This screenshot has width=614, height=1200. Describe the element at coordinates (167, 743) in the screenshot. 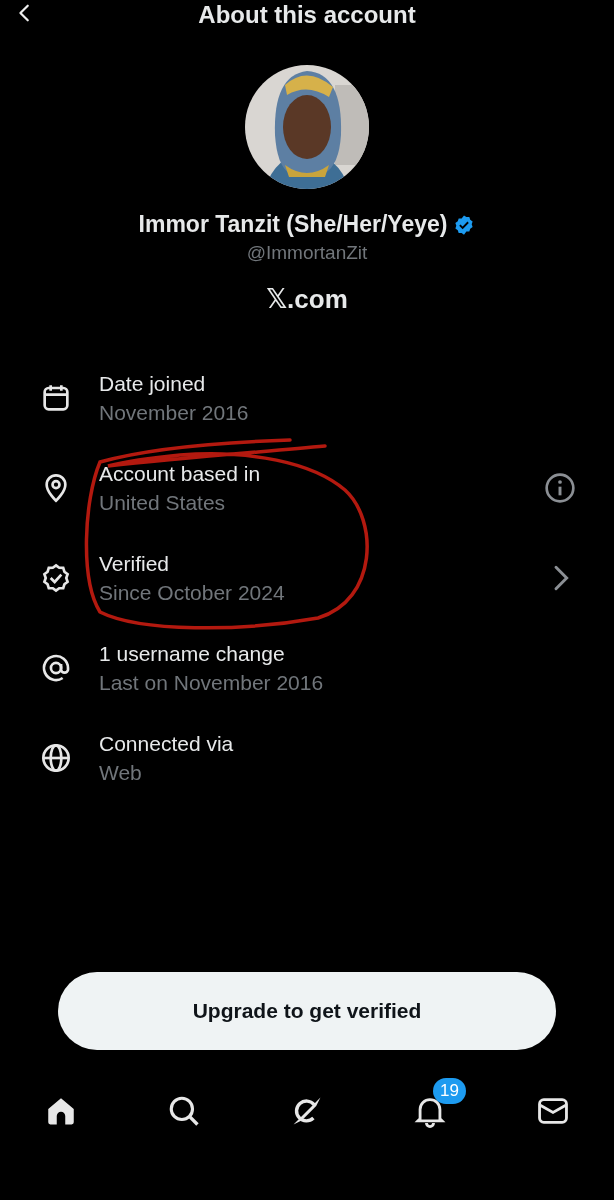

I see `detail-label: Connected via` at that location.